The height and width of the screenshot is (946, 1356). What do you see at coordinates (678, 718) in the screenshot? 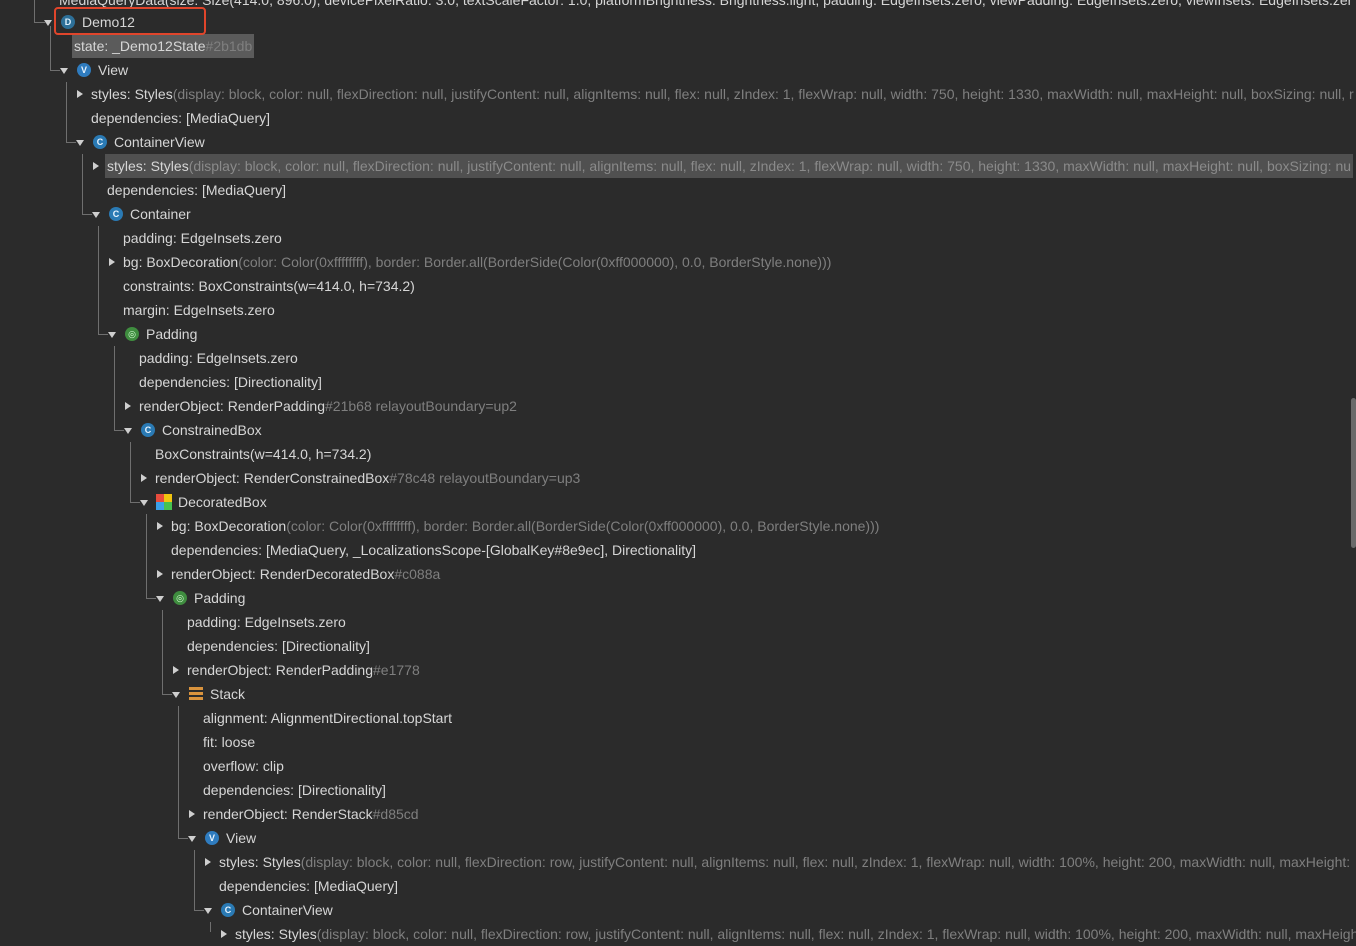
I see `tree-row-property: alignment: AlignmentDirectional.topStart` at bounding box center [678, 718].